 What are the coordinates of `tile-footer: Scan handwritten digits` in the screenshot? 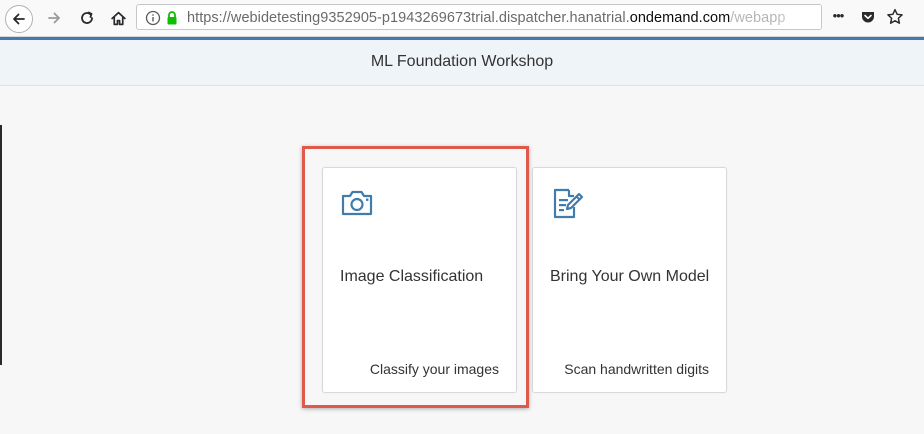 It's located at (636, 369).